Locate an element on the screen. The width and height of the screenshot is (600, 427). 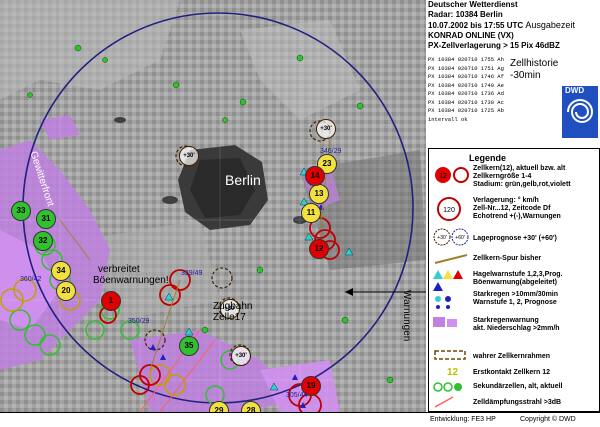
svg-text: 12 is located at coordinates (443, 176).